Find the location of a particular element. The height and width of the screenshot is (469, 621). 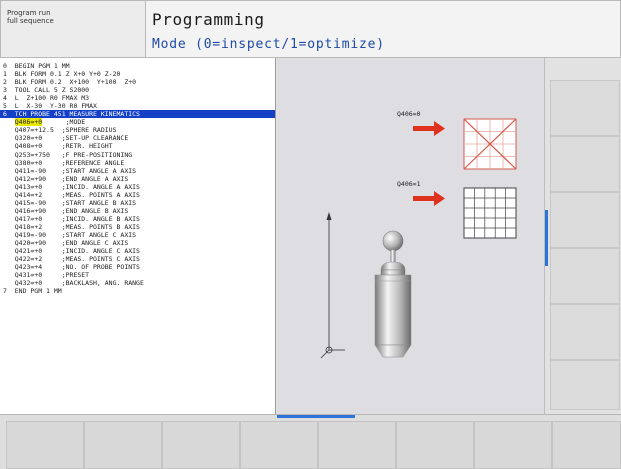

operating-mode-indicator: Program run full sequence is located at coordinates (73, 29).